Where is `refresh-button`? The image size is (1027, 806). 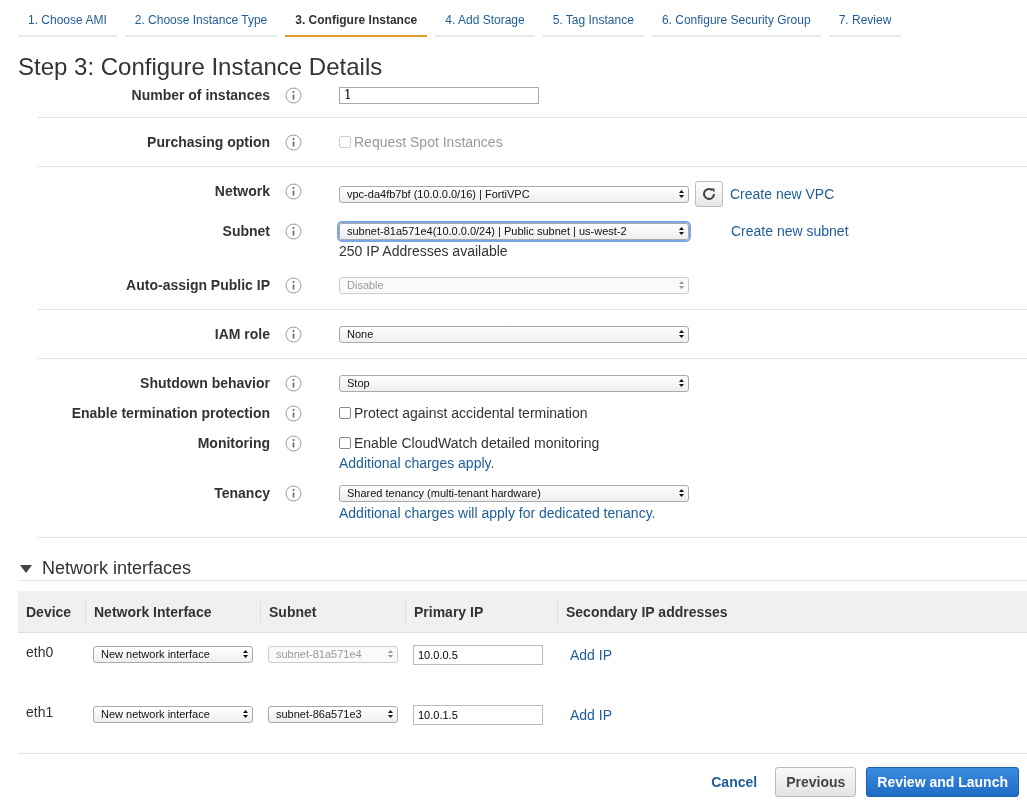 refresh-button is located at coordinates (709, 194).